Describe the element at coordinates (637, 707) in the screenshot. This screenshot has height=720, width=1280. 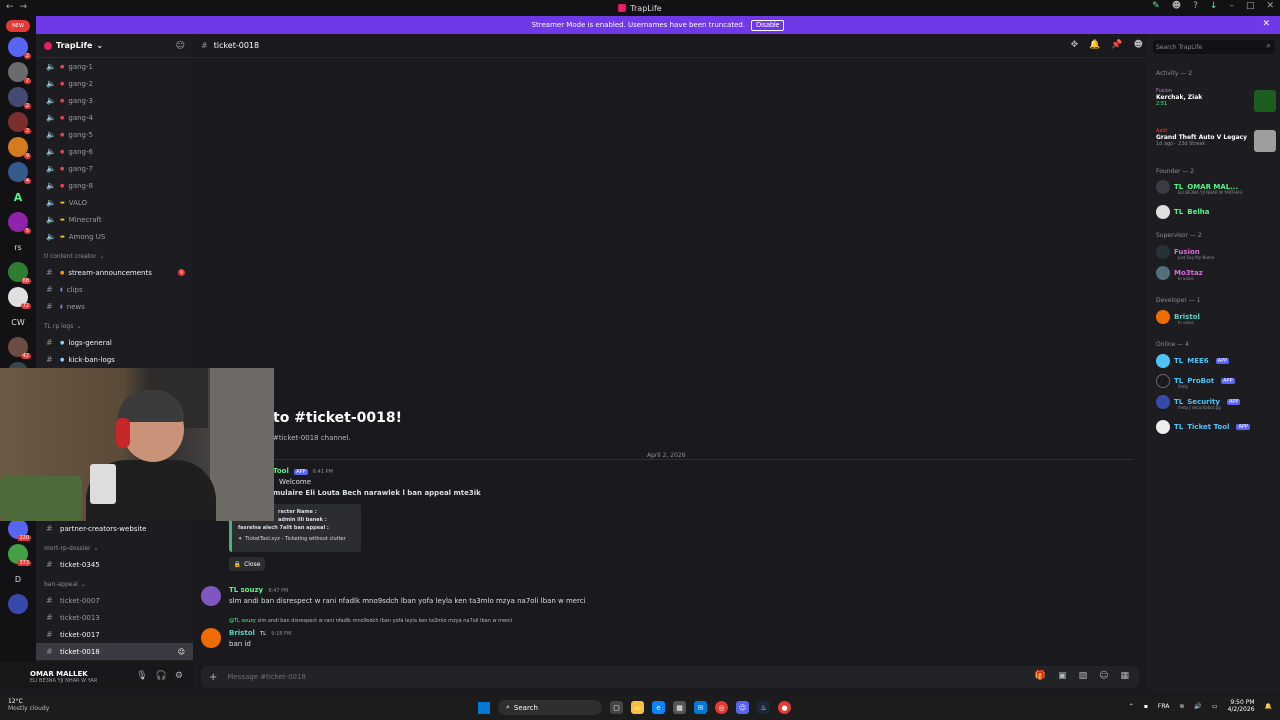
I see `file-explorer-icon: ▭` at that location.